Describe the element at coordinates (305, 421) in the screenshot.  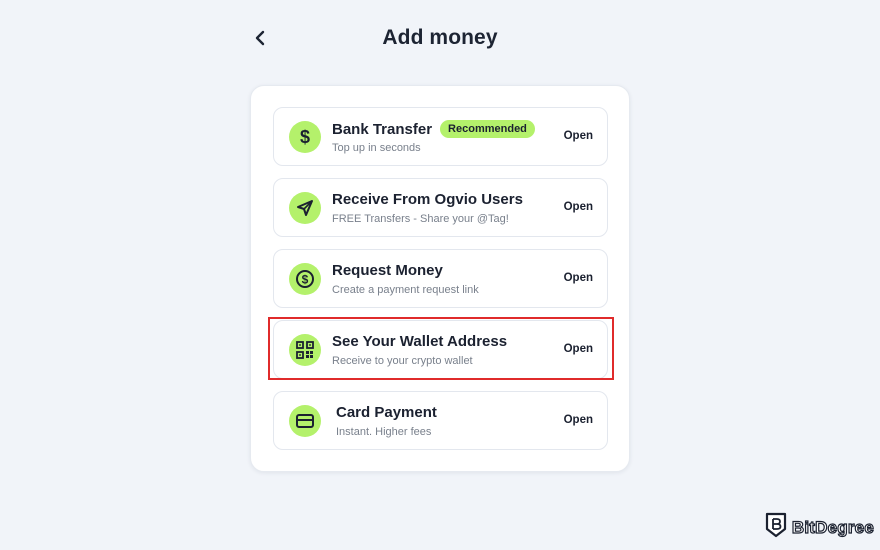
I see `credit-card-icon` at that location.